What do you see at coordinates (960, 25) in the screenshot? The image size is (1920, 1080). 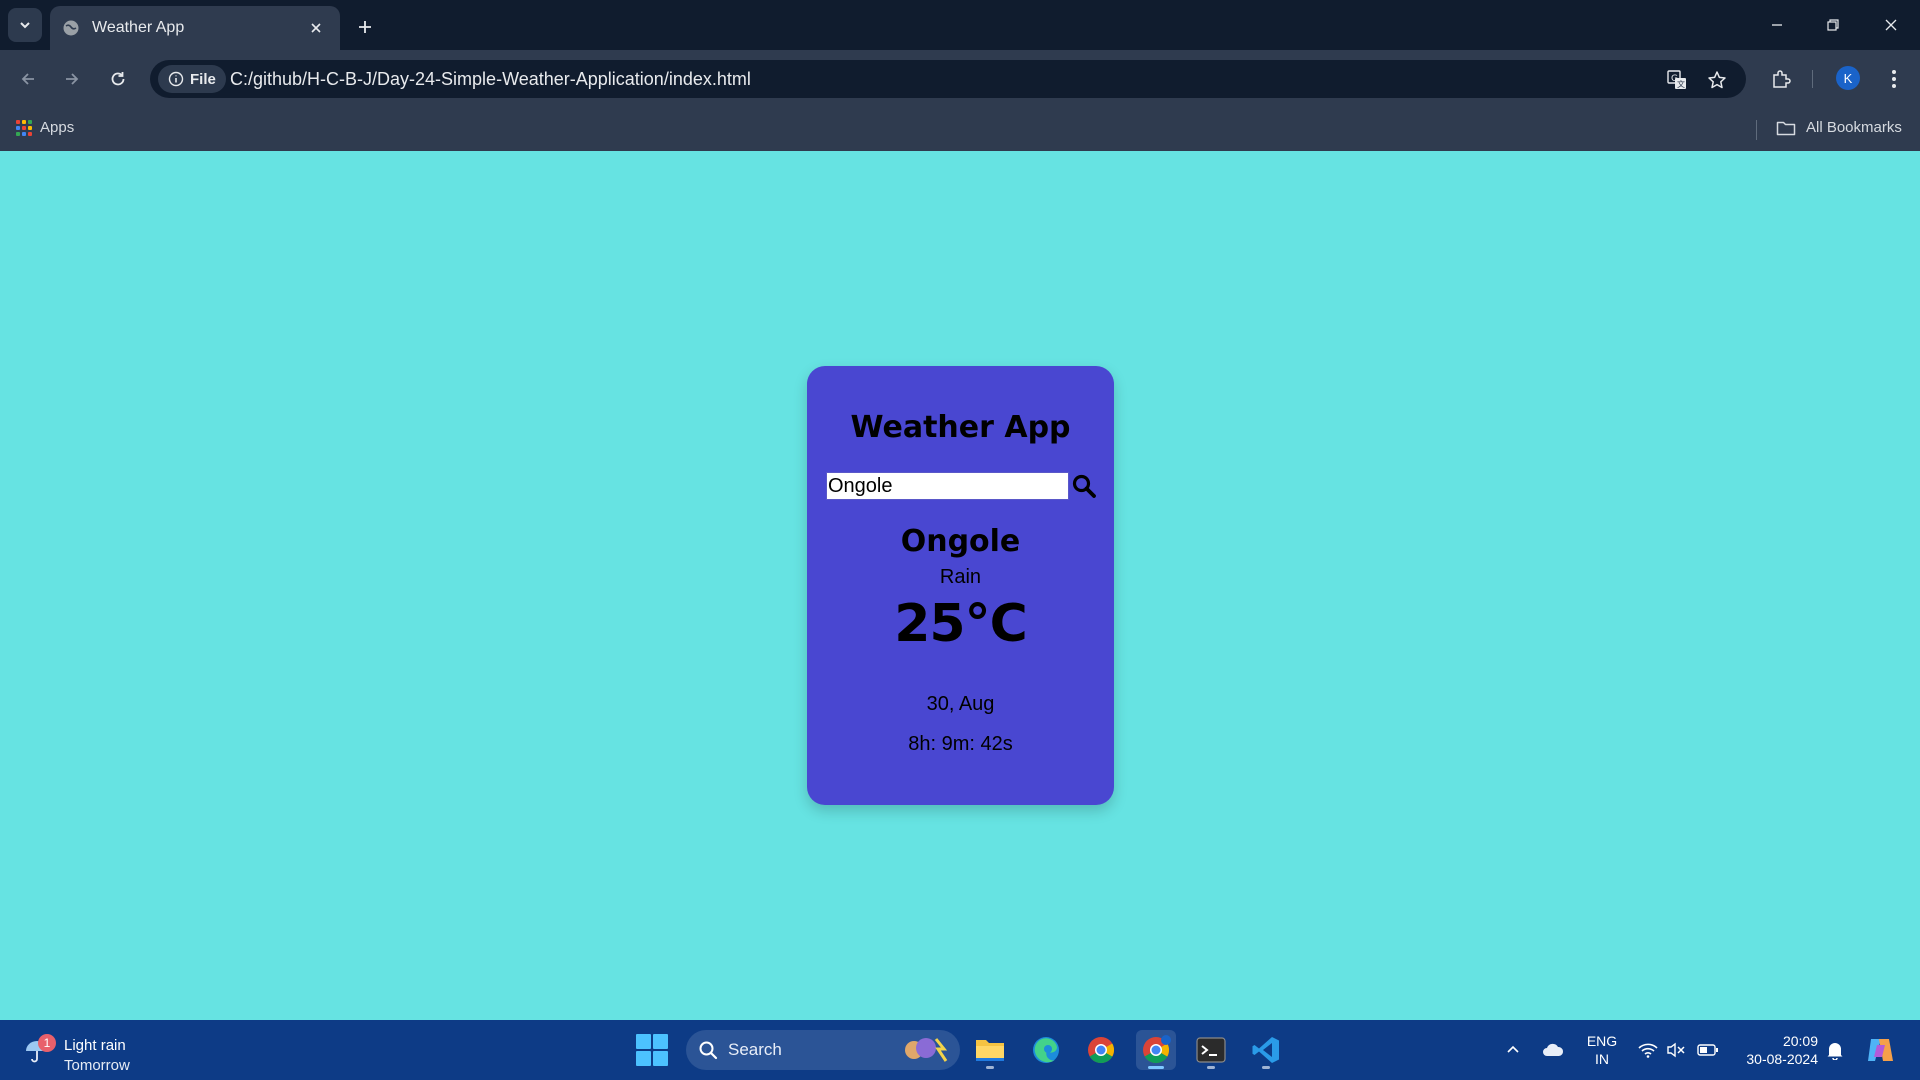 I see `browser-tab-strip: Weather App` at bounding box center [960, 25].